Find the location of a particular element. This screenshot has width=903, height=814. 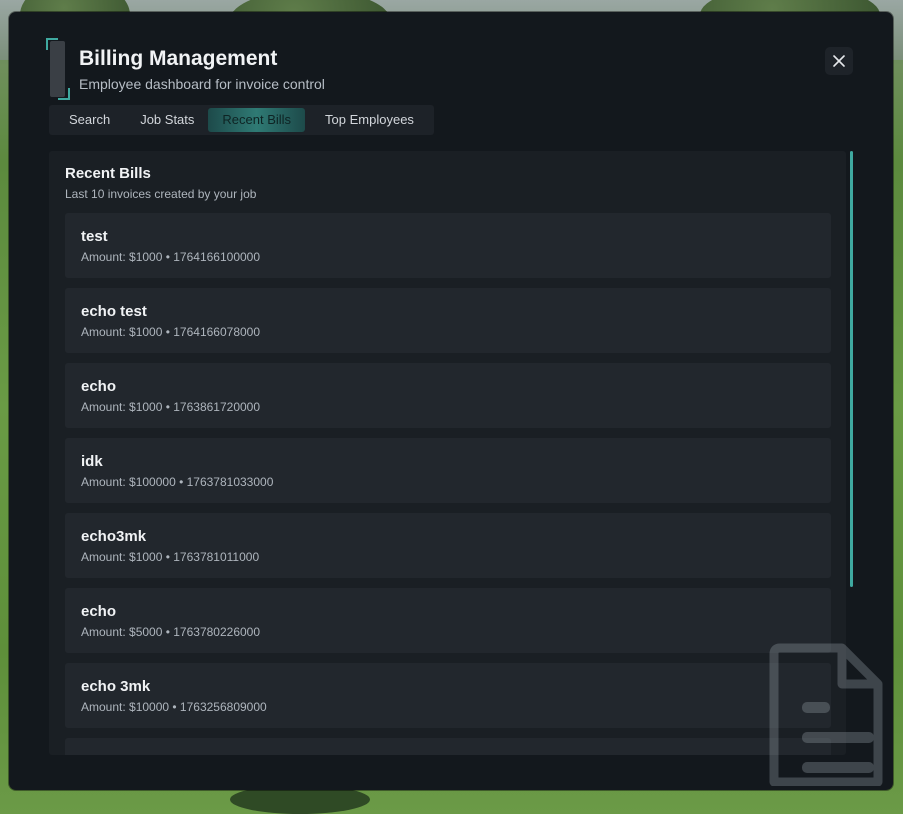

scrollbar is located at coordinates (851, 369).